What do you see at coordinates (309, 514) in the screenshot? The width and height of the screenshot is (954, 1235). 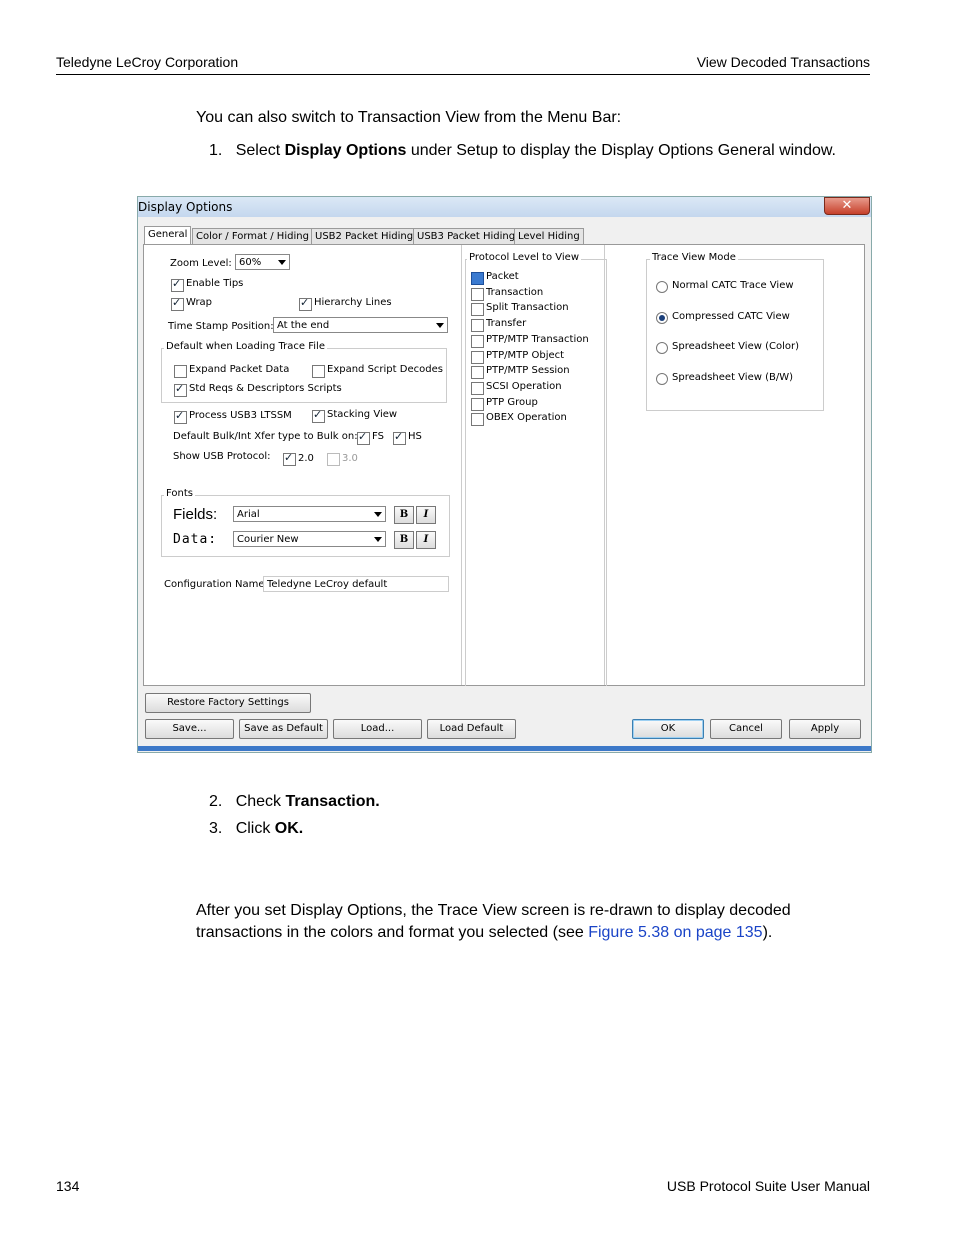 I see `fields-font-select: Arial` at bounding box center [309, 514].